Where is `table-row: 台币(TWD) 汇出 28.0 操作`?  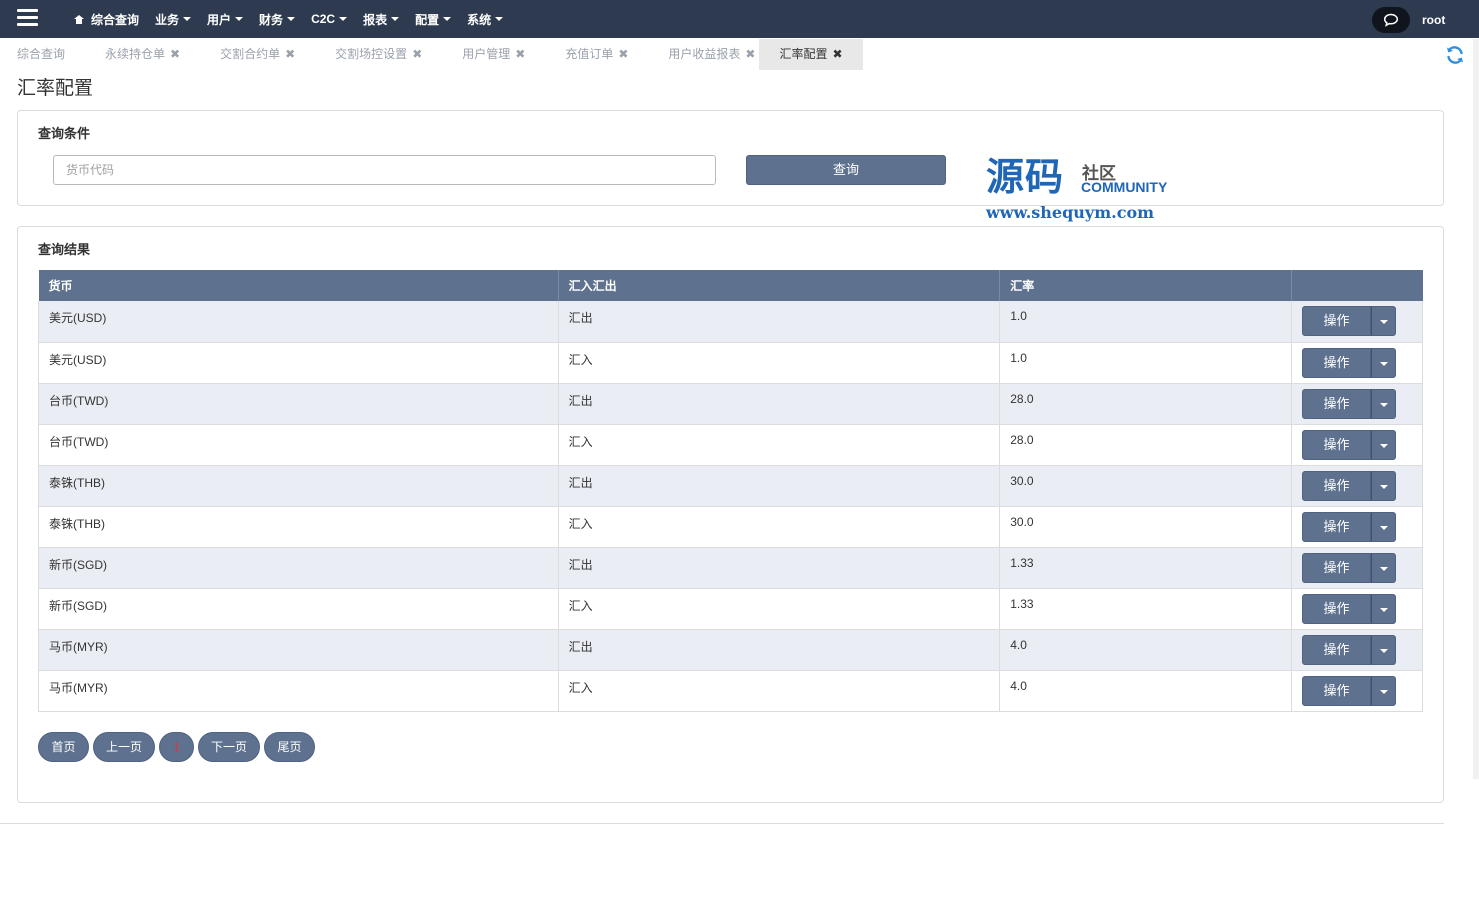 table-row: 台币(TWD) 汇出 28.0 操作 is located at coordinates (730, 404).